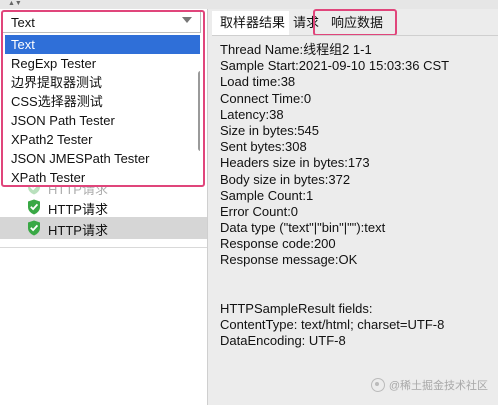  Describe the element at coordinates (102, 177) in the screenshot. I see `option-xpath-tester: XPath Tester` at that location.